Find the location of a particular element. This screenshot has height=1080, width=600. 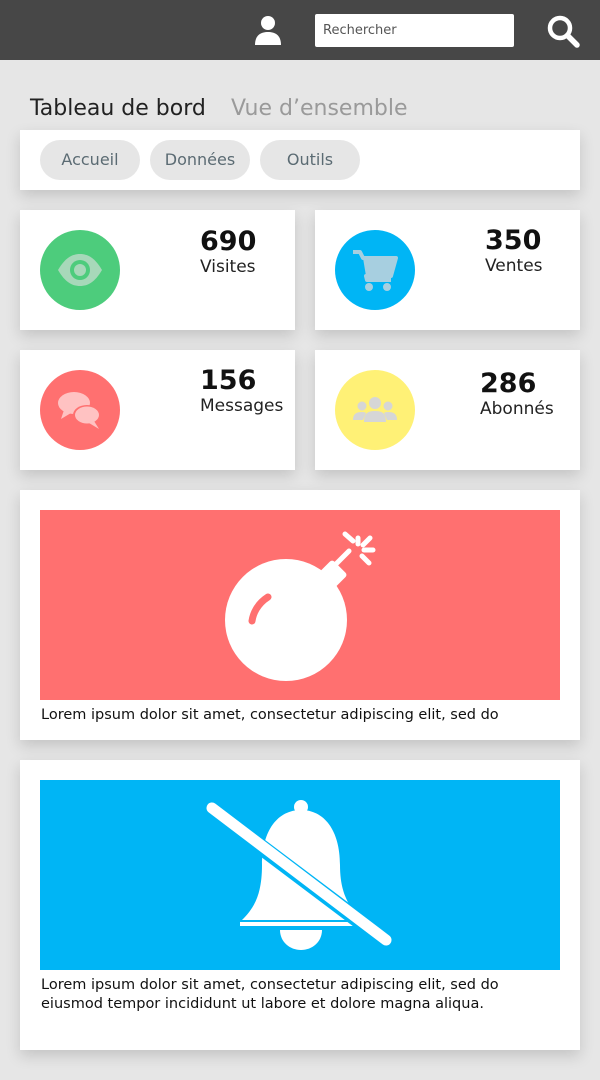

stat-value: 286 is located at coordinates (508, 383).